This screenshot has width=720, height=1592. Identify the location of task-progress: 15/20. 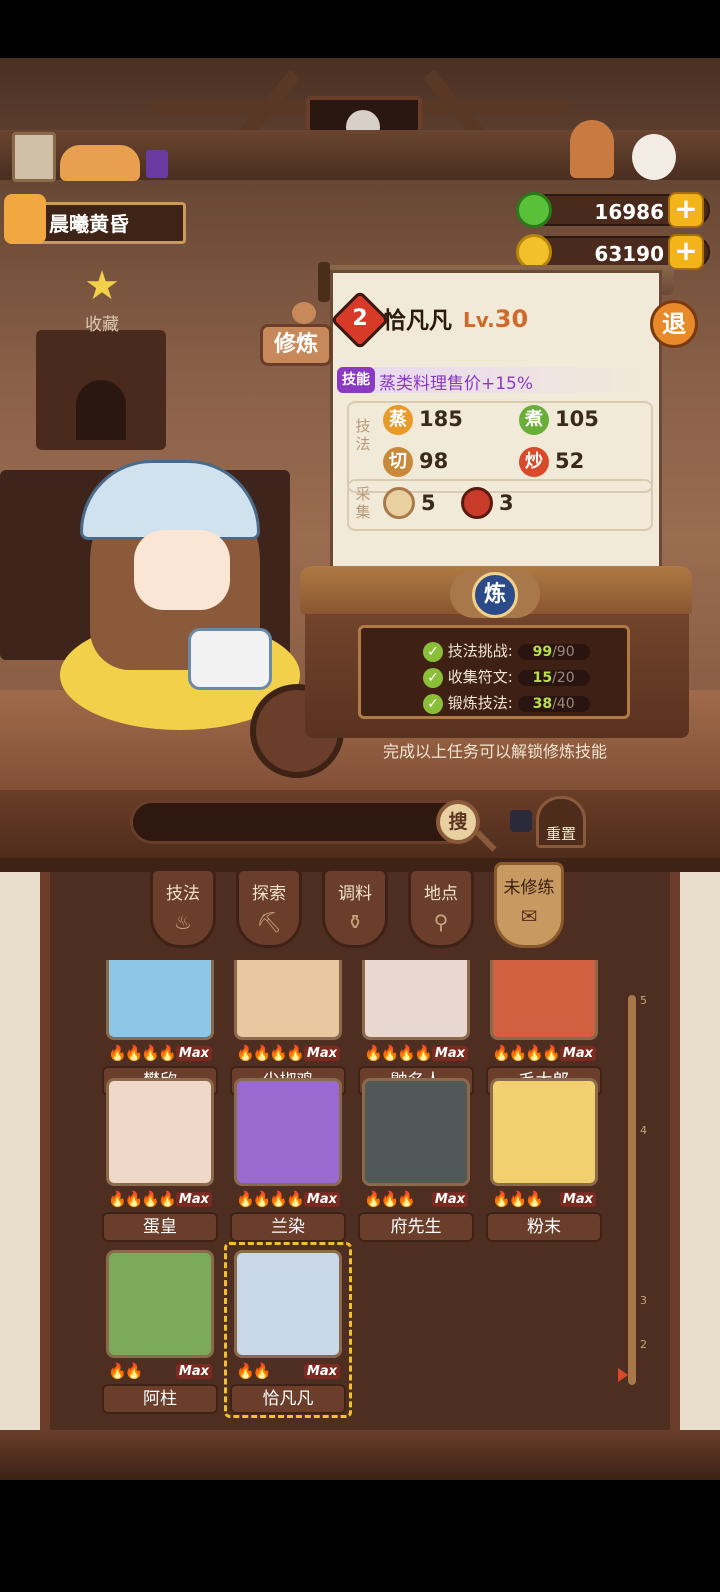
(553, 678).